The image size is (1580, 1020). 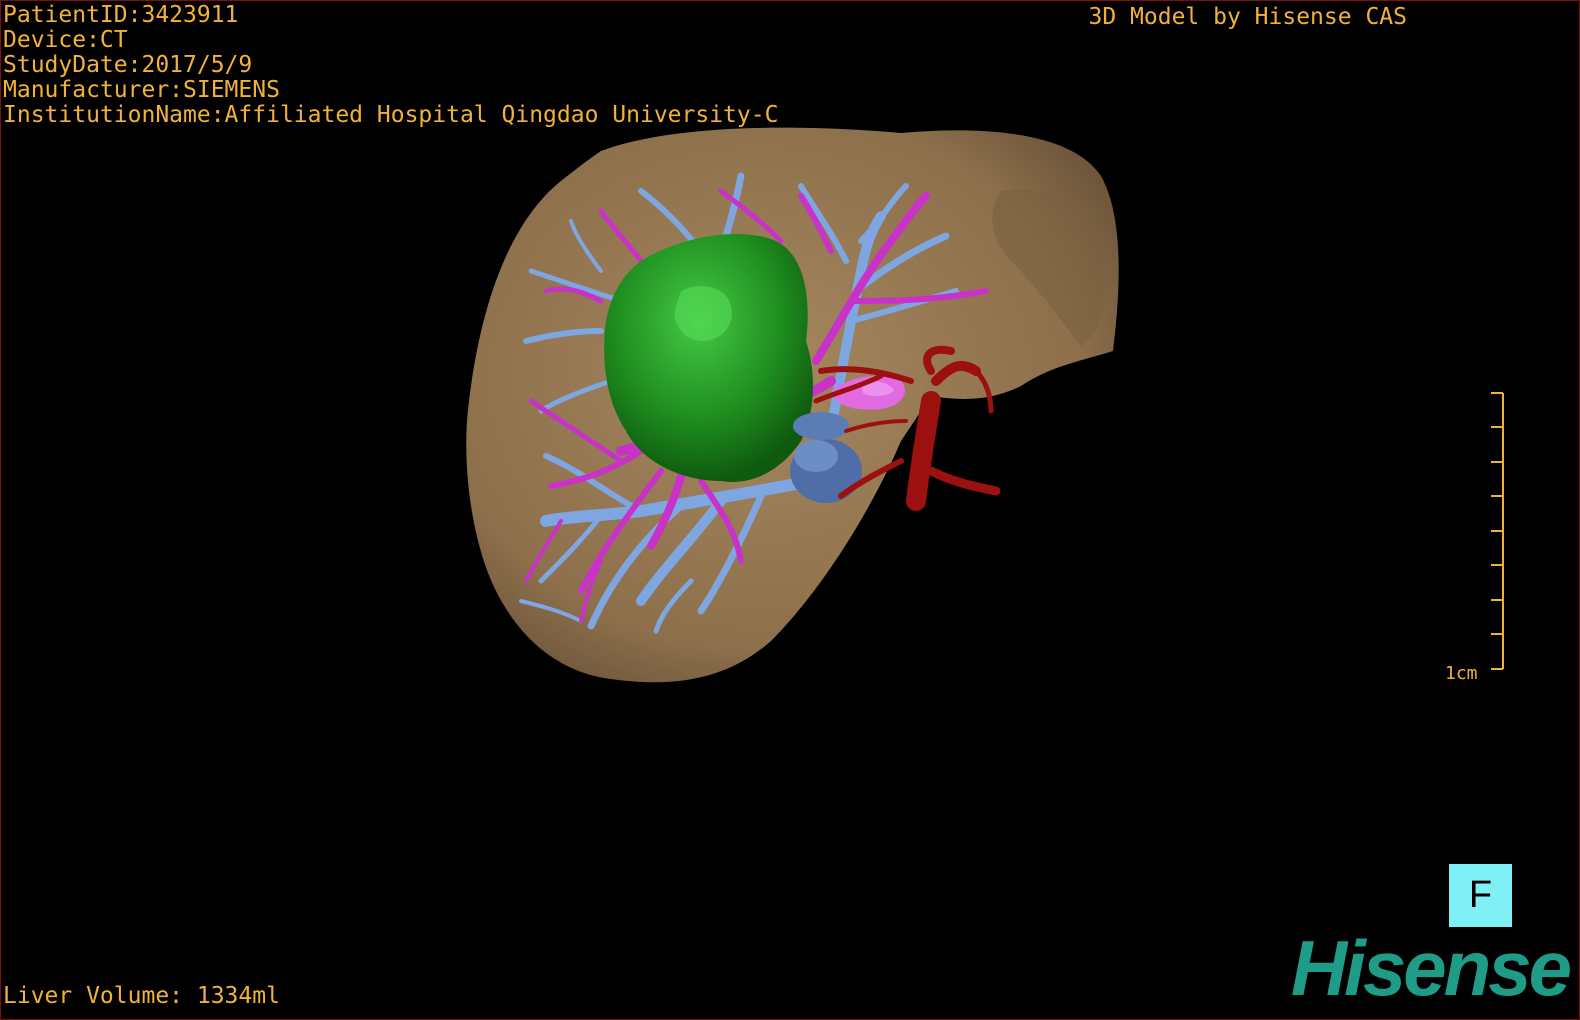 I want to click on orientation-front-button: F, so click(x=1480, y=895).